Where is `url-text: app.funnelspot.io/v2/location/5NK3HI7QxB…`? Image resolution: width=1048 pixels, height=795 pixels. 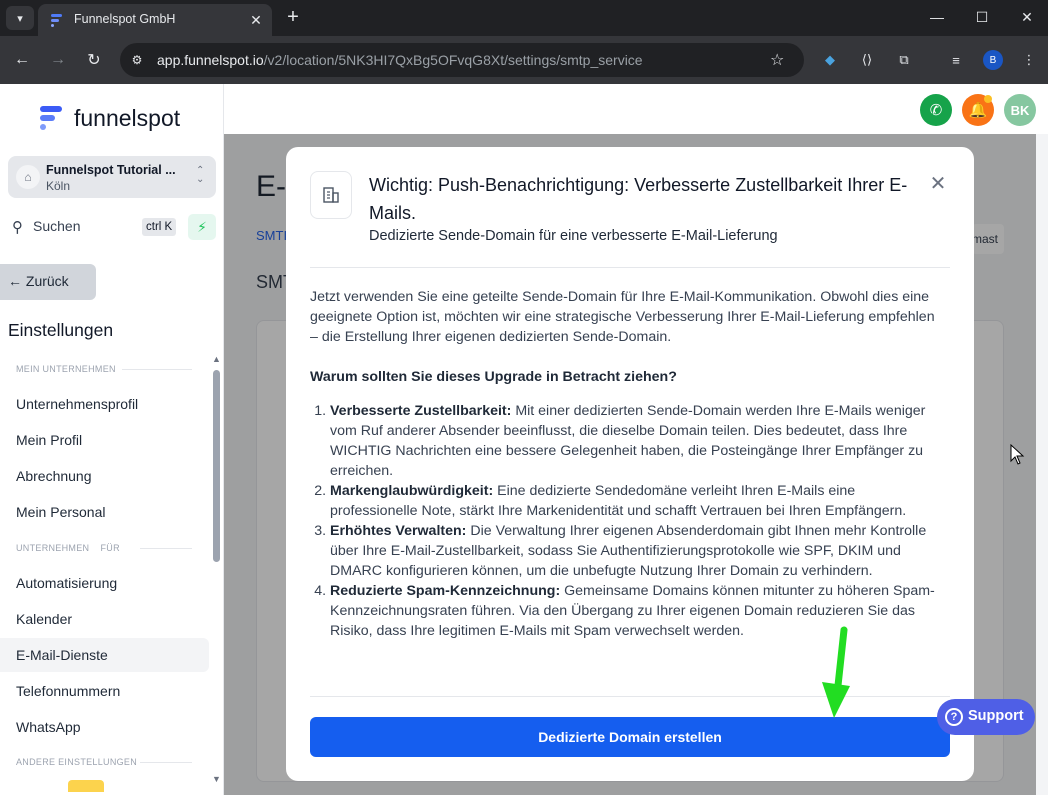
url-text: app.funnelspot.io/v2/location/5NK3HI7QxB… is located at coordinates (400, 60).